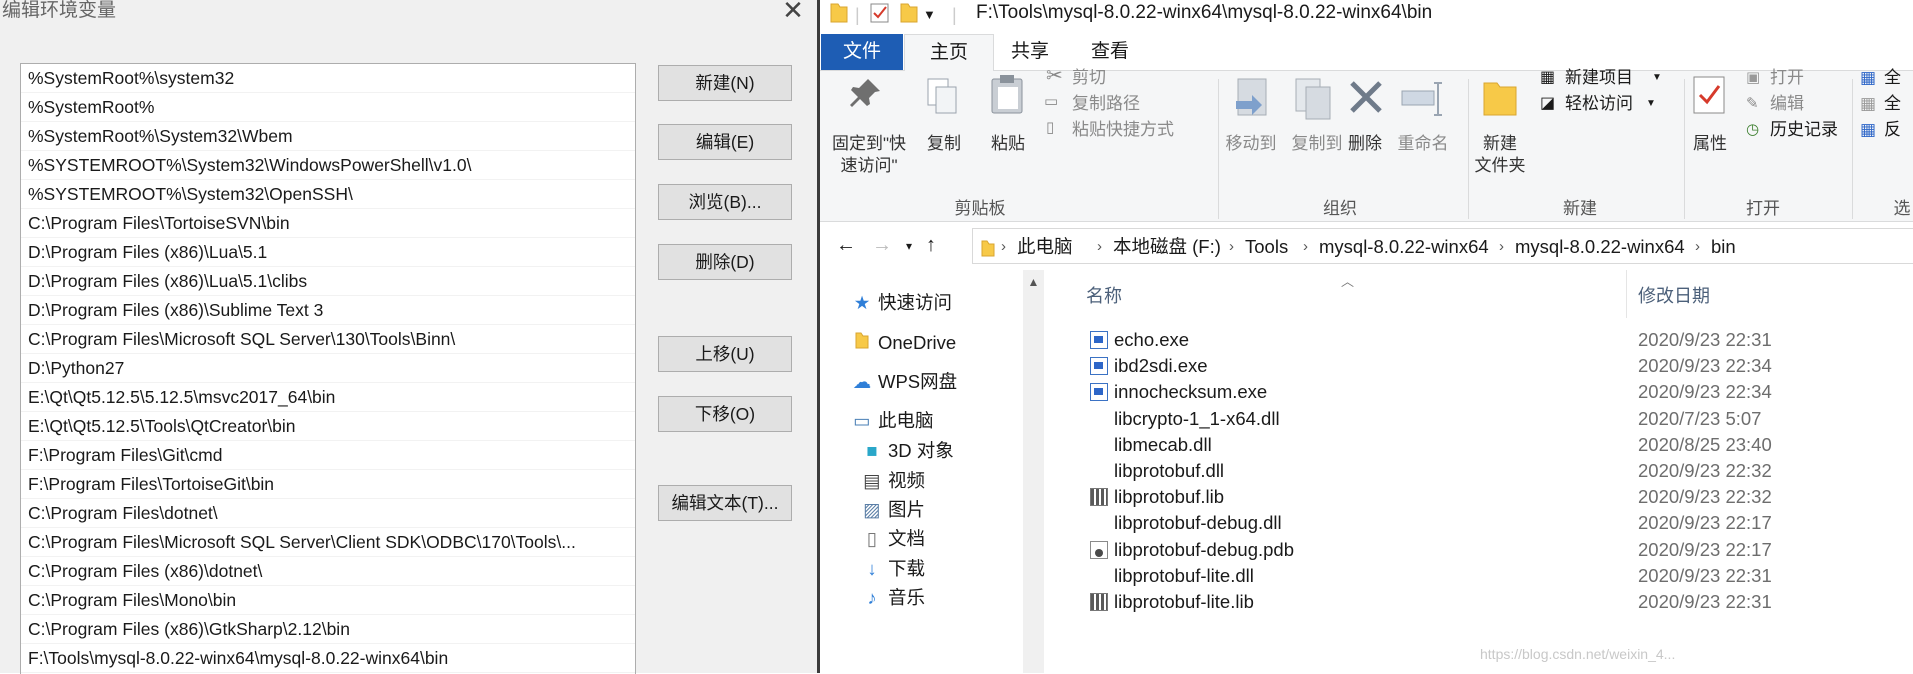 This screenshot has height=674, width=1913. What do you see at coordinates (882, 246) in the screenshot?
I see `forward-arrow-icon: →` at bounding box center [882, 246].